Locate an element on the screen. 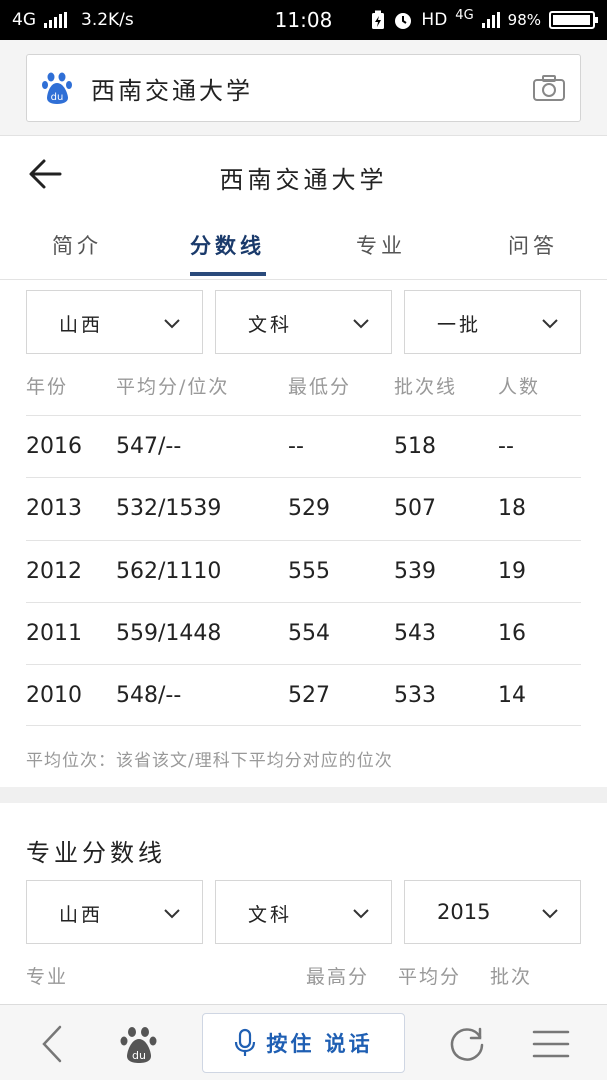  hd-label: HD is located at coordinates (434, 20).